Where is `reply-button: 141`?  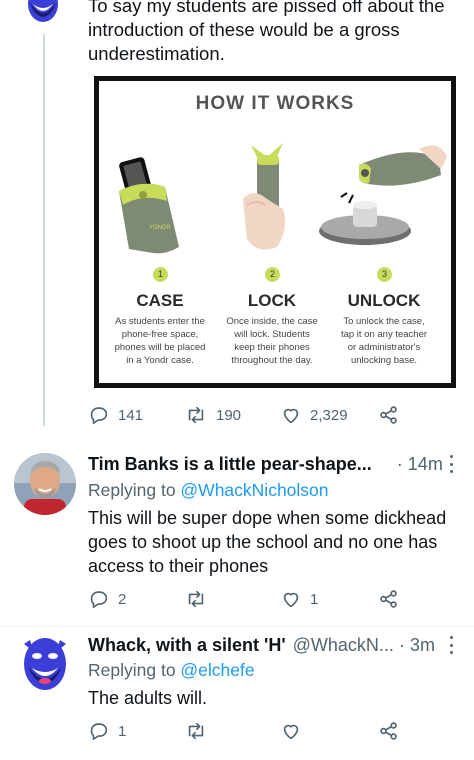 reply-button: 141 is located at coordinates (115, 415).